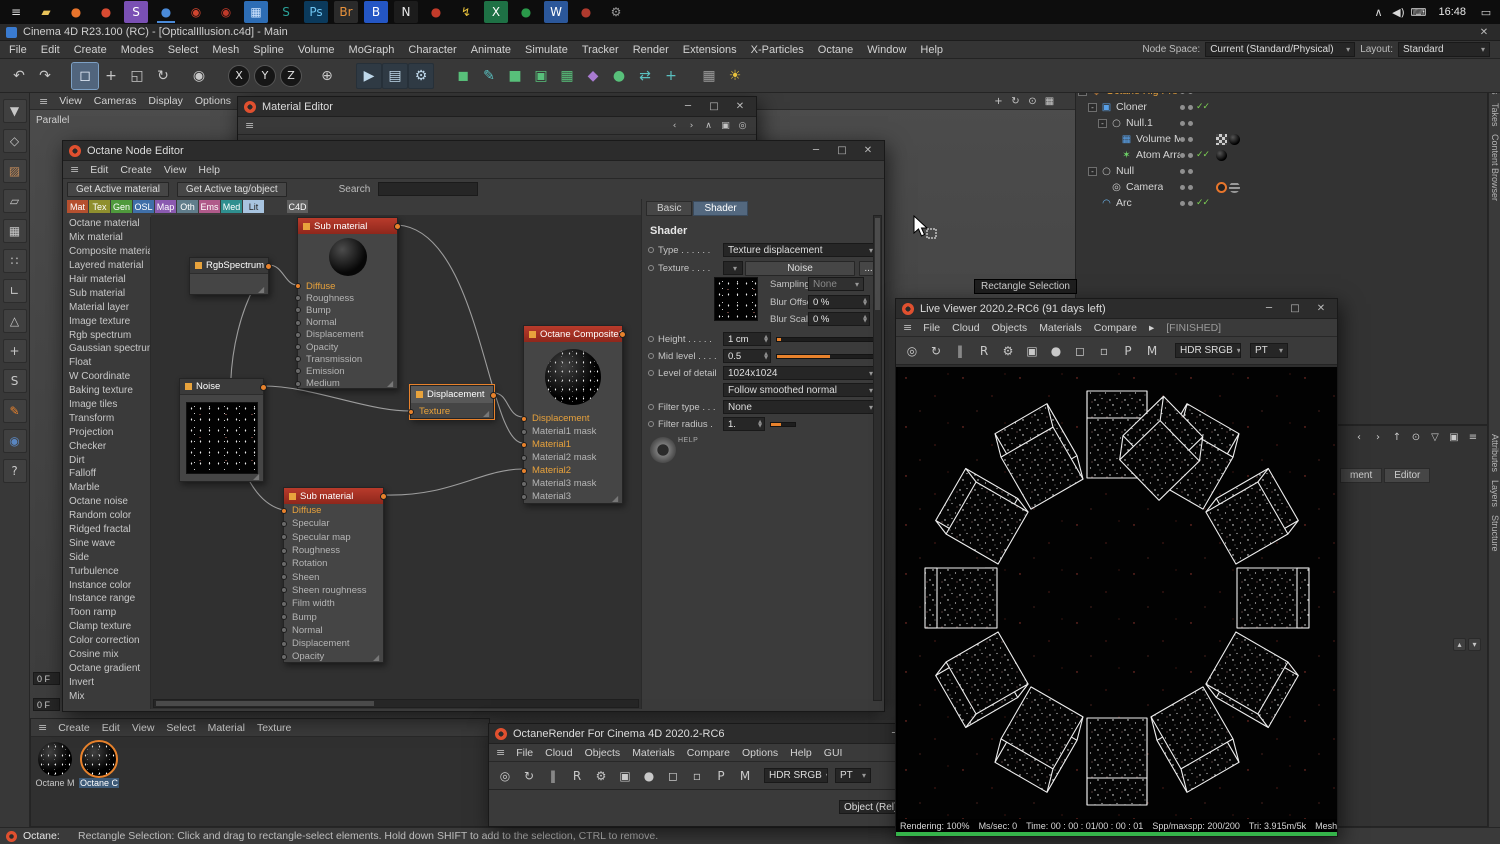  What do you see at coordinates (175, 170) in the screenshot?
I see `node-editor-menu-item: View` at bounding box center [175, 170].